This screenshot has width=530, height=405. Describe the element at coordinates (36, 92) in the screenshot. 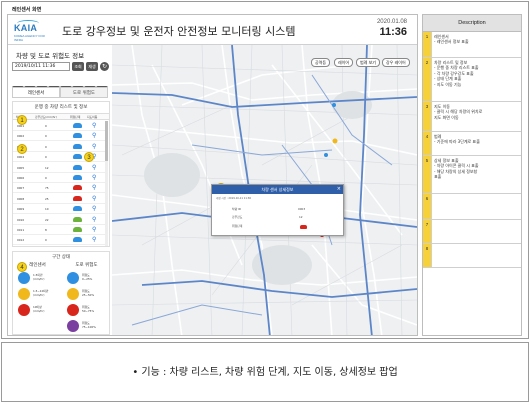

I see `tab-rain-sensor: 레인센서` at that location.